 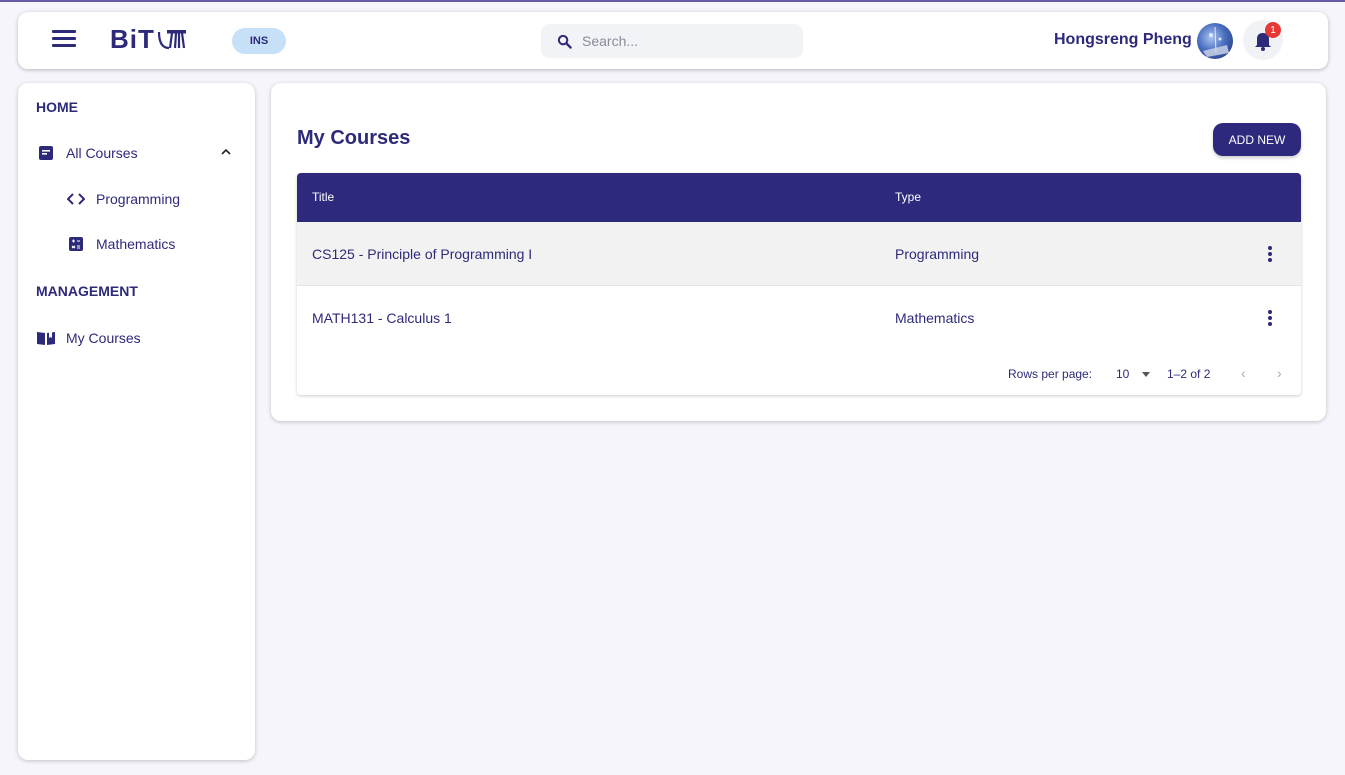 I want to click on avatar-image, so click(x=1216, y=41).